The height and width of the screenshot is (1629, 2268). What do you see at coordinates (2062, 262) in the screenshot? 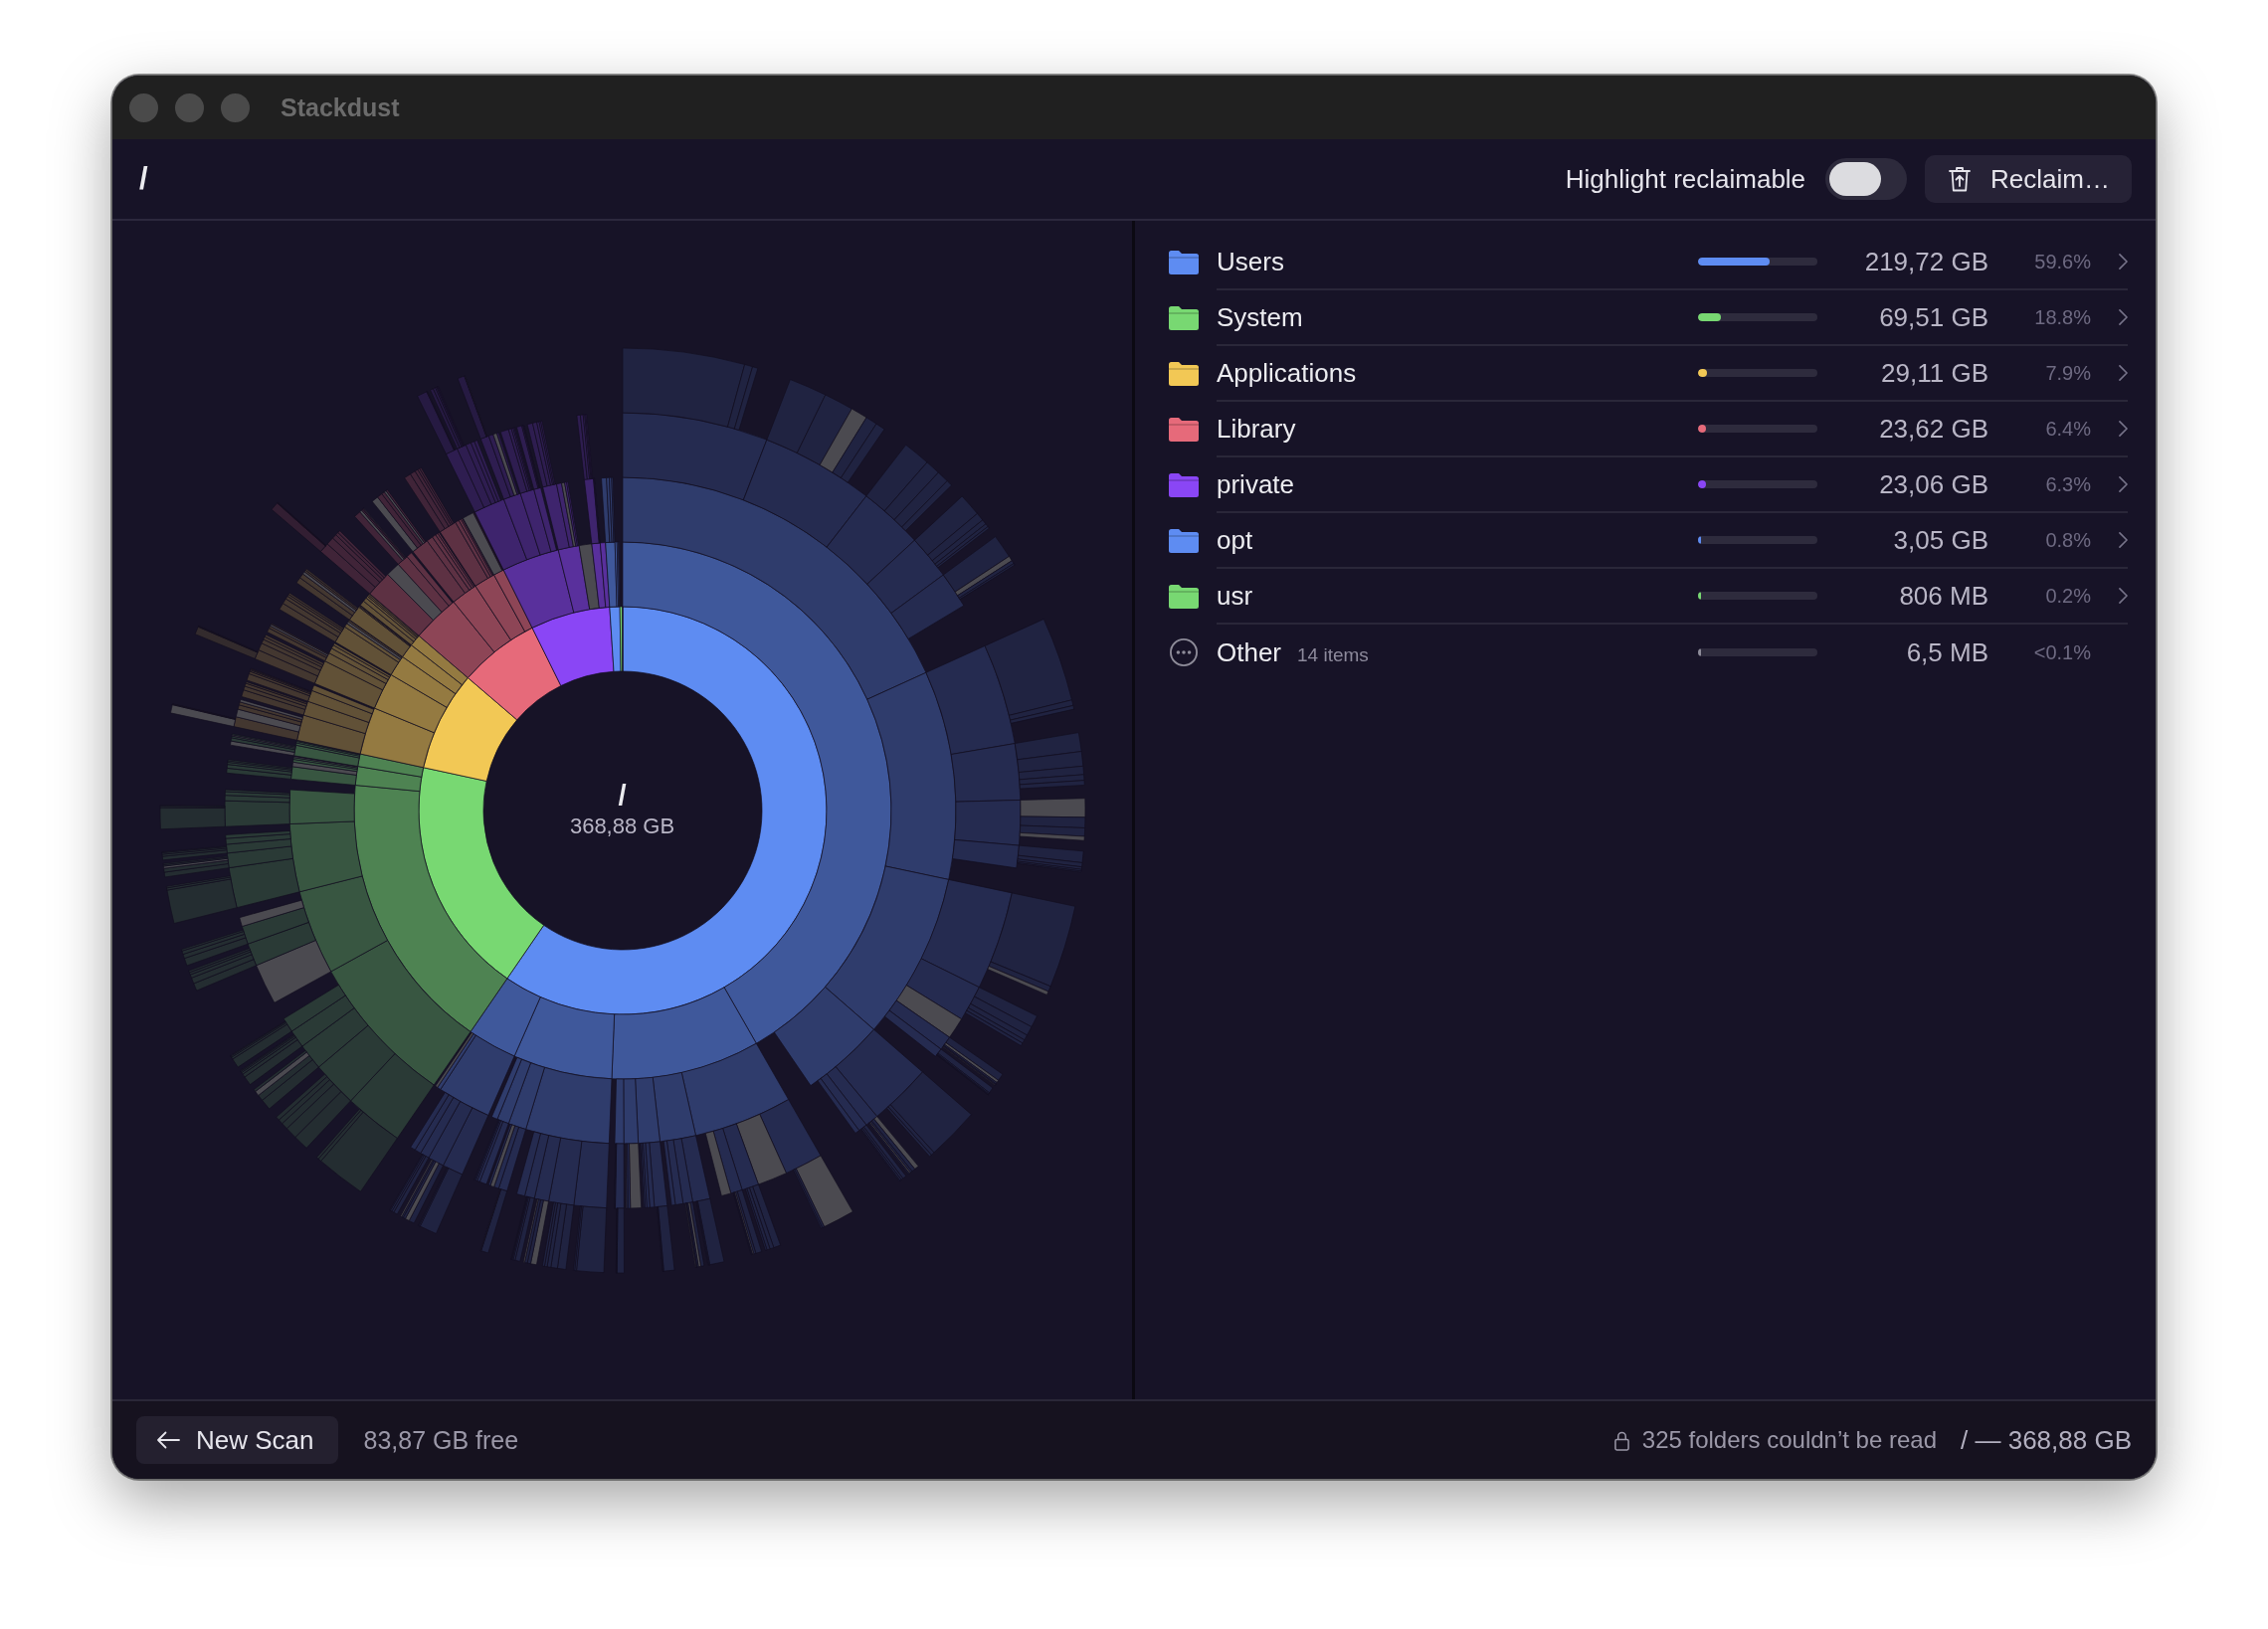
I see `percent-label: 59.6%` at bounding box center [2062, 262].